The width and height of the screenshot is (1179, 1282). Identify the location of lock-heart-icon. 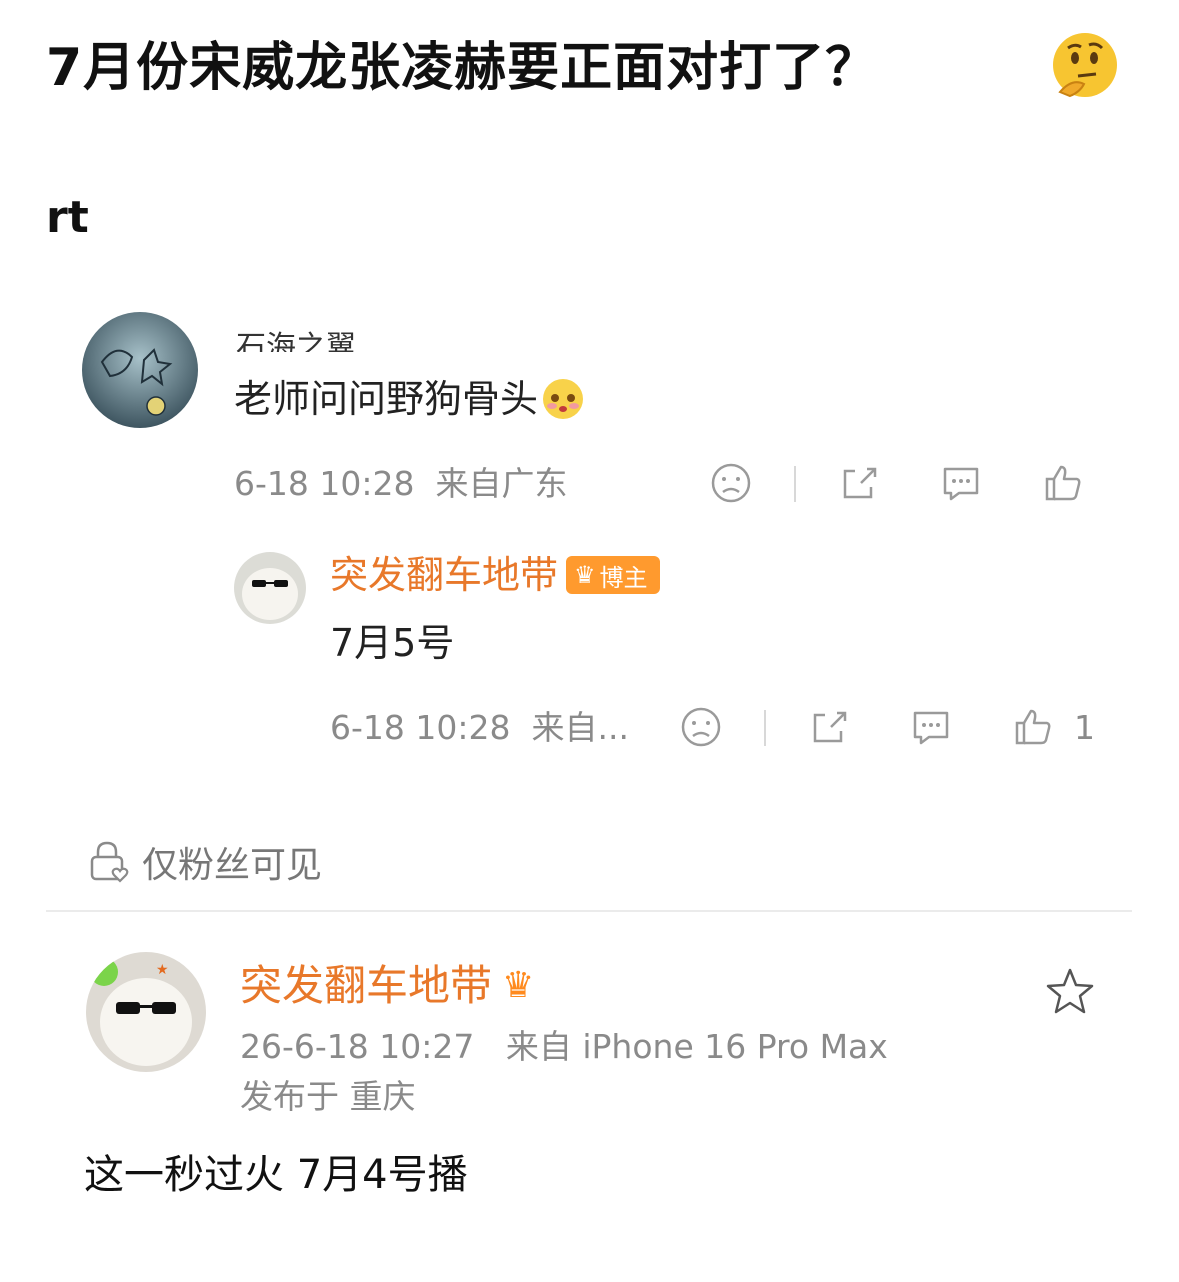
(109, 862).